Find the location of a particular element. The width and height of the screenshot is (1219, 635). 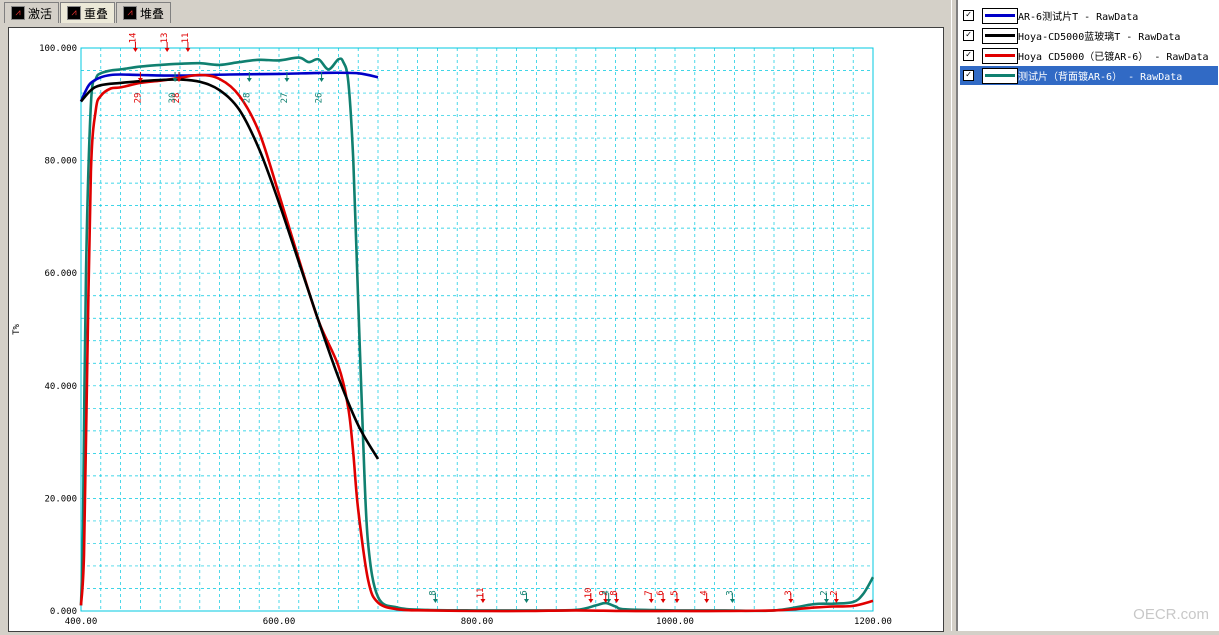

peak-marker-label: 26 is located at coordinates (320, 98).